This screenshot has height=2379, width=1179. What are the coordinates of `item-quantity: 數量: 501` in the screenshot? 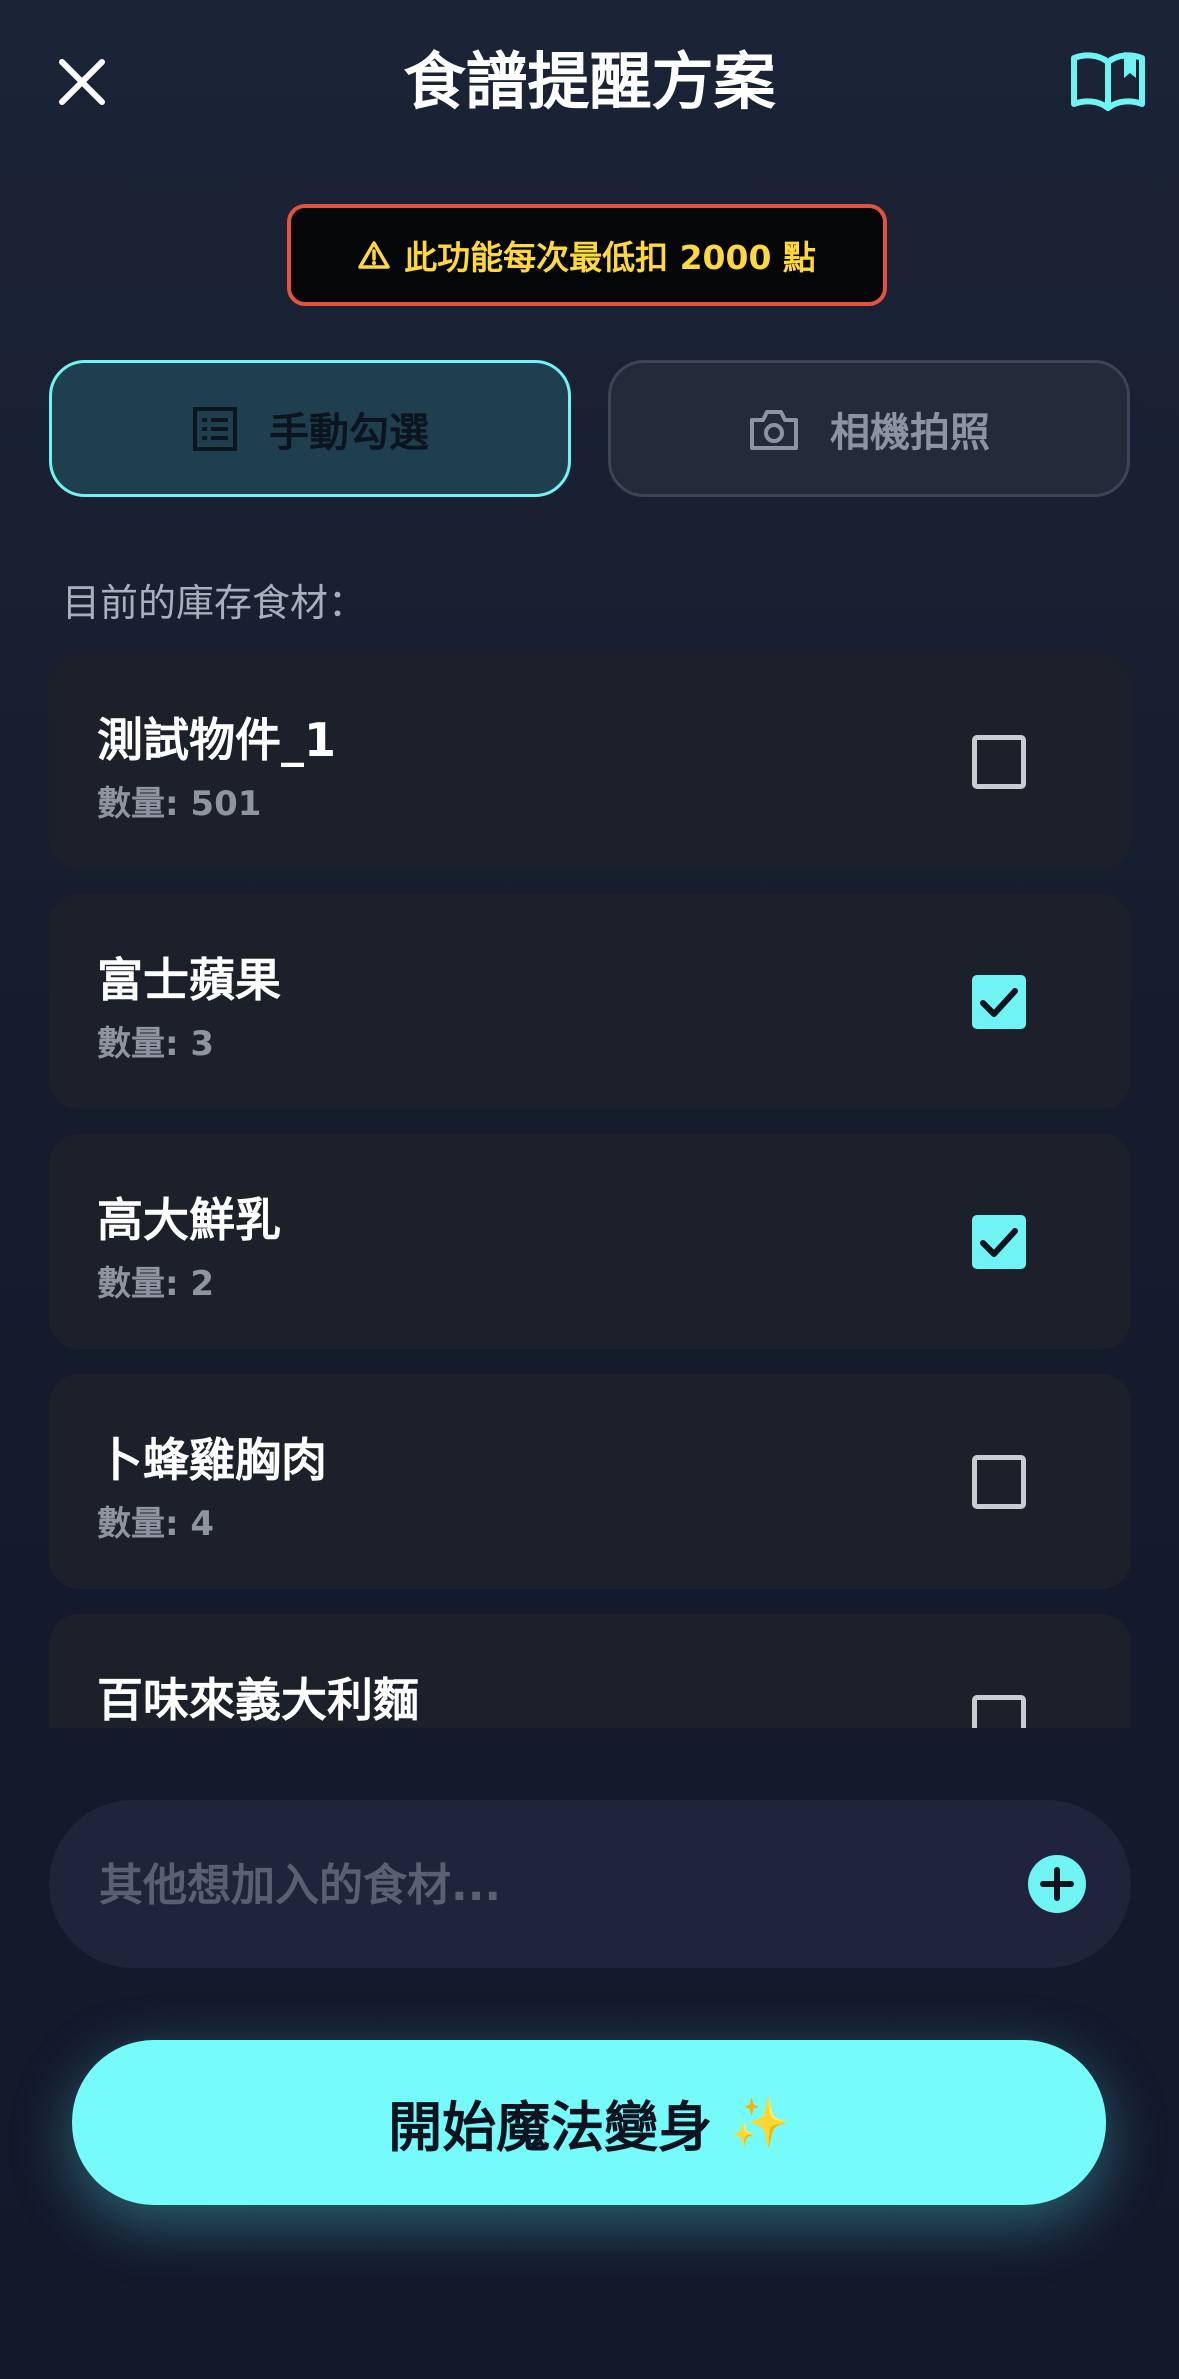 It's located at (179, 804).